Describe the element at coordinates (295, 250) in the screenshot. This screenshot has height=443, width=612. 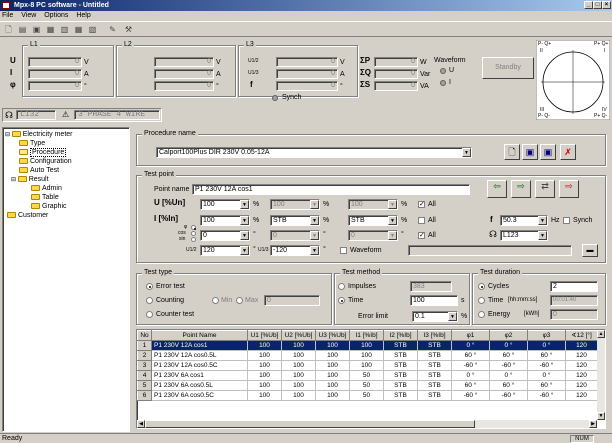
I see `u13-angle-select: -120 ▼` at that location.